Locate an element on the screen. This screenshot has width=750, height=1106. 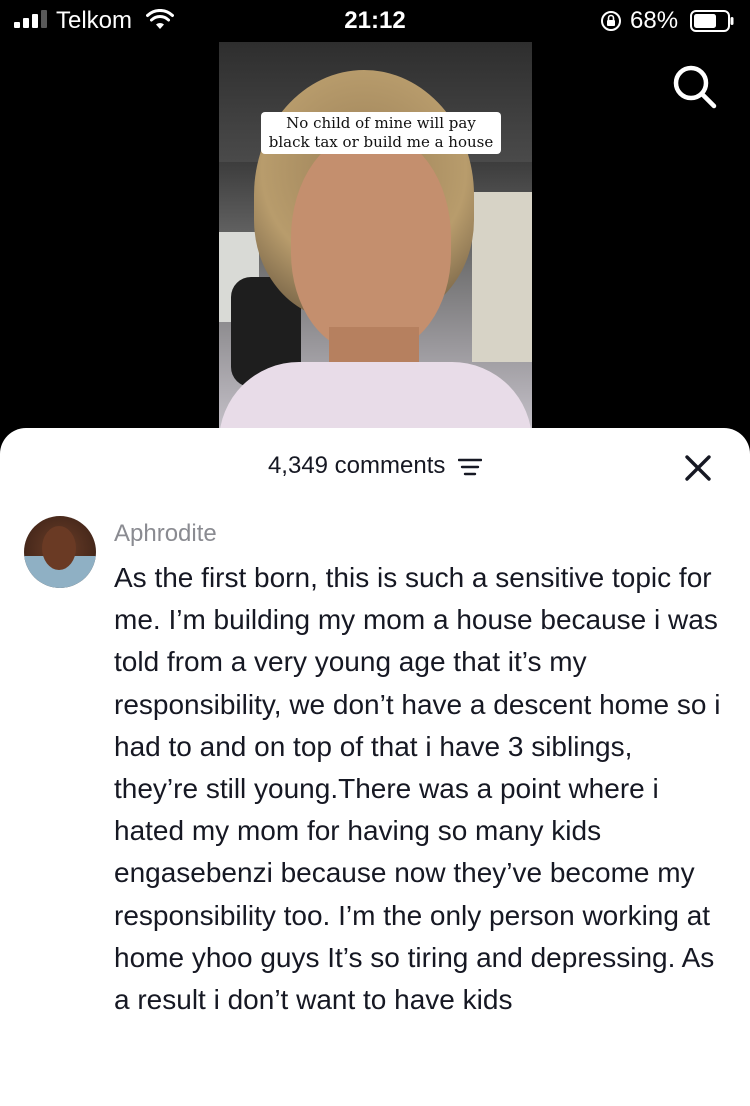
comments-header: 4,349 comments is located at coordinates (375, 466).